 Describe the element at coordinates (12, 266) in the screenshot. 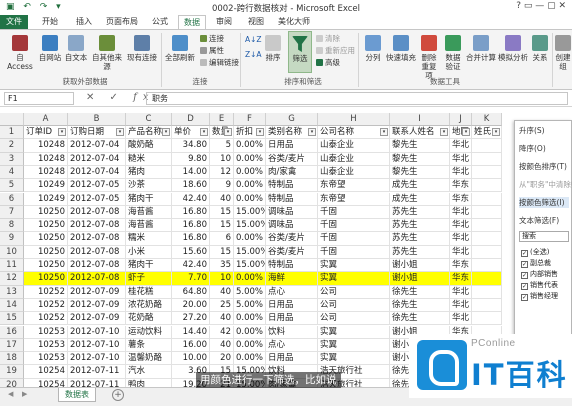

I see `row-header: 11` at that location.